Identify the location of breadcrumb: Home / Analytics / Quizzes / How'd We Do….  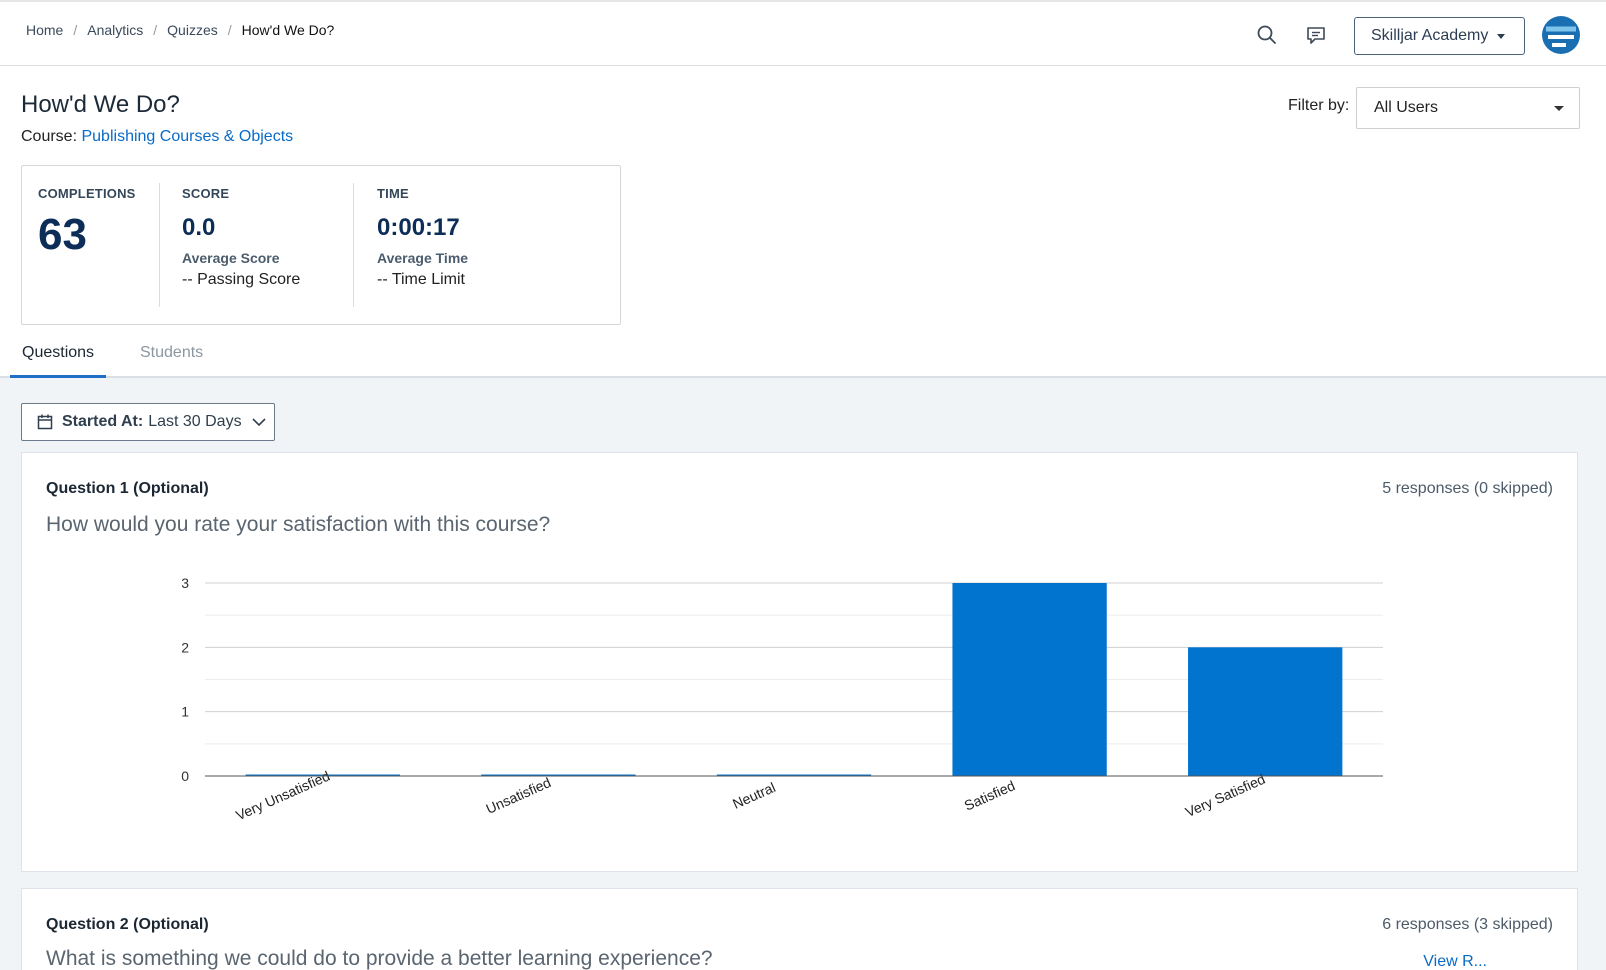
(180, 30).